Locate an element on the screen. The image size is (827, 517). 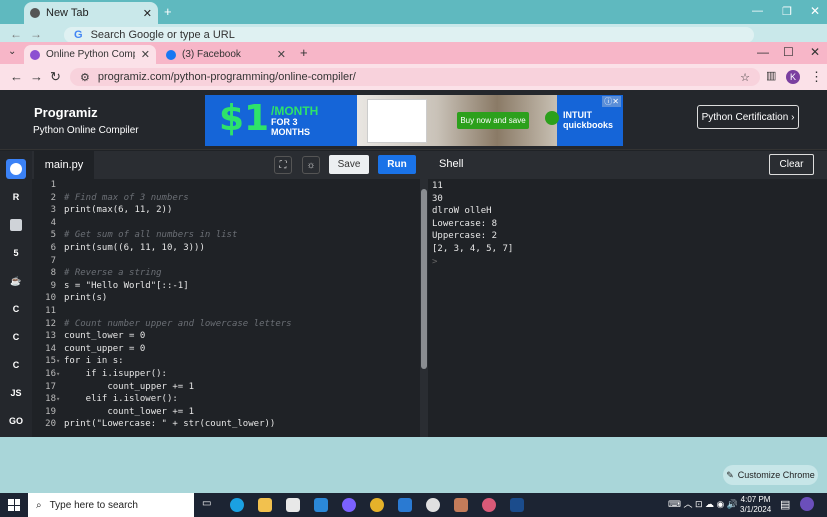
chrome-taskbar-icon is located at coordinates (377, 505).